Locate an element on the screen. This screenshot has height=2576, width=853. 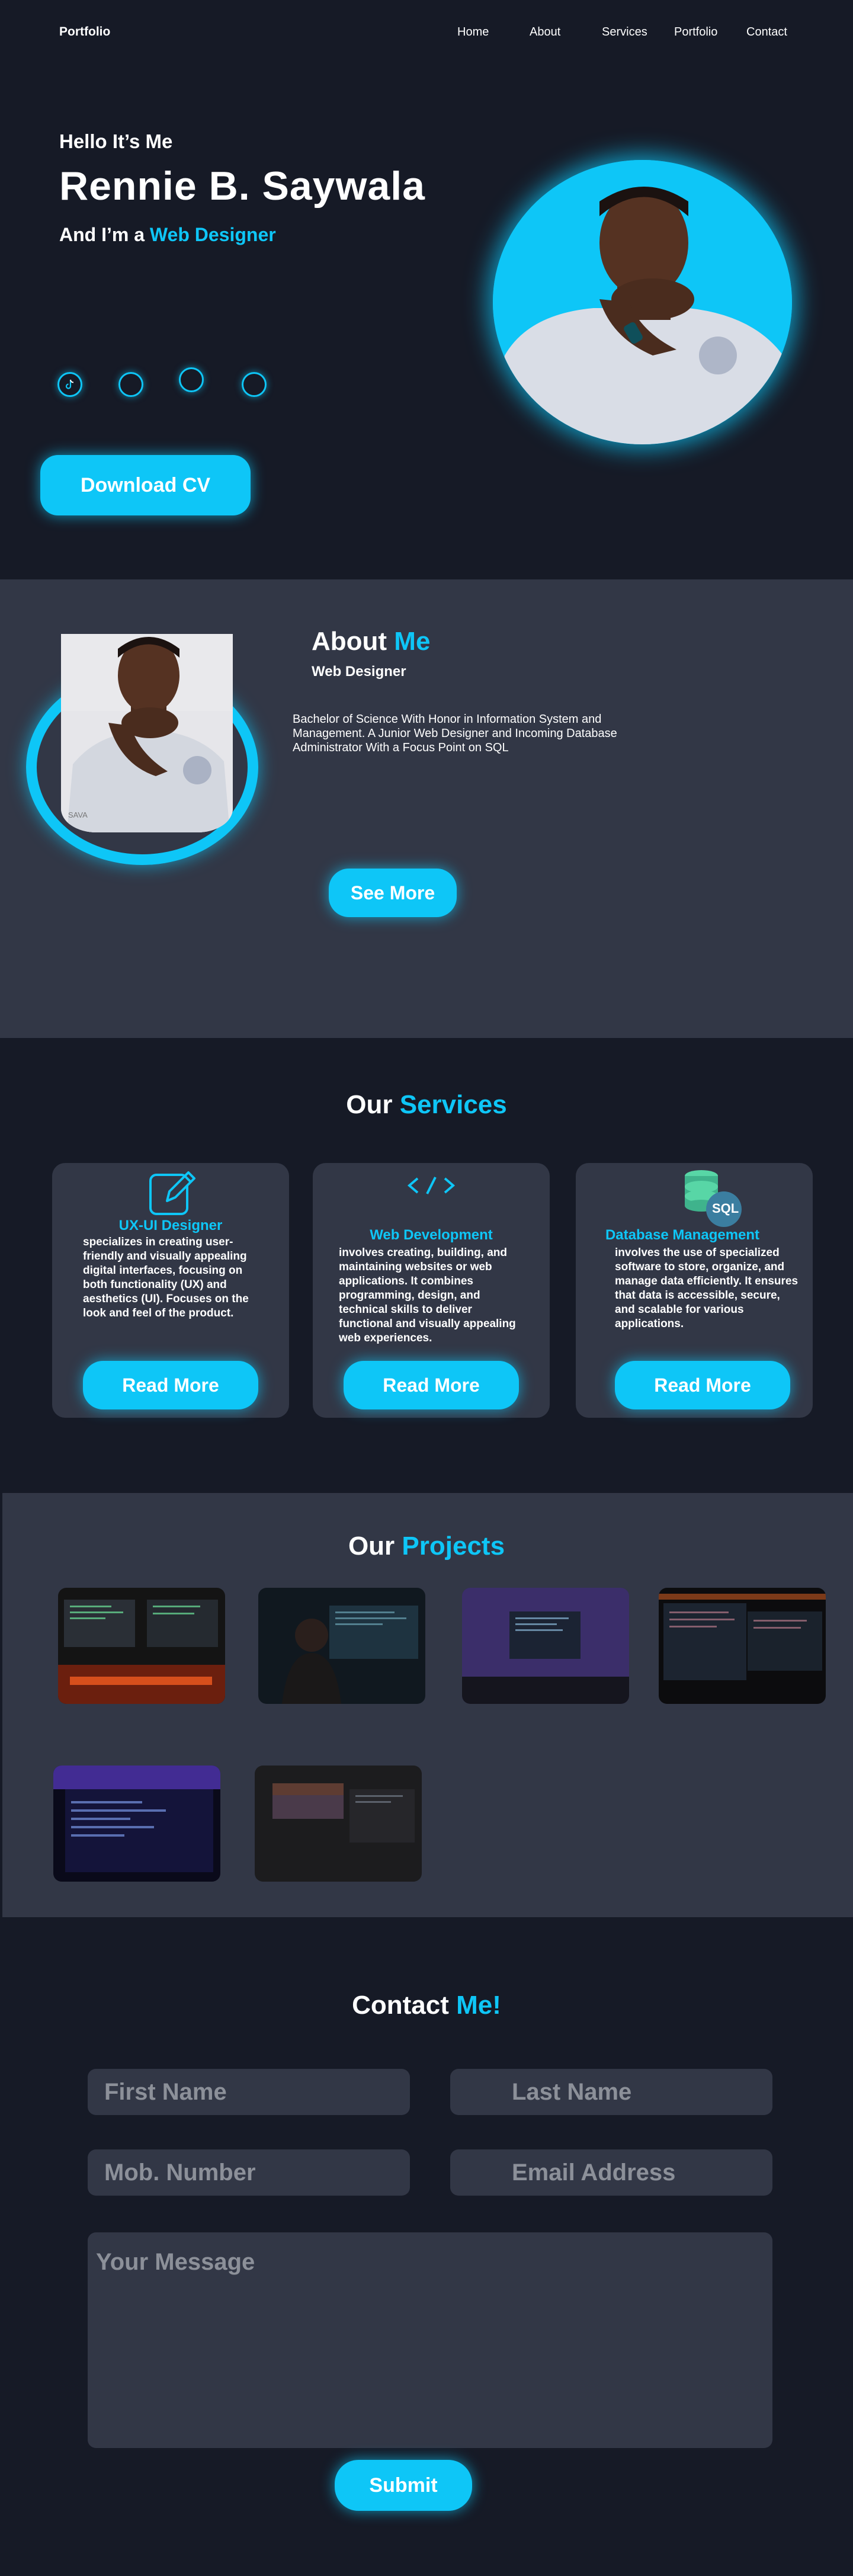
code-icon is located at coordinates (431, 1187).